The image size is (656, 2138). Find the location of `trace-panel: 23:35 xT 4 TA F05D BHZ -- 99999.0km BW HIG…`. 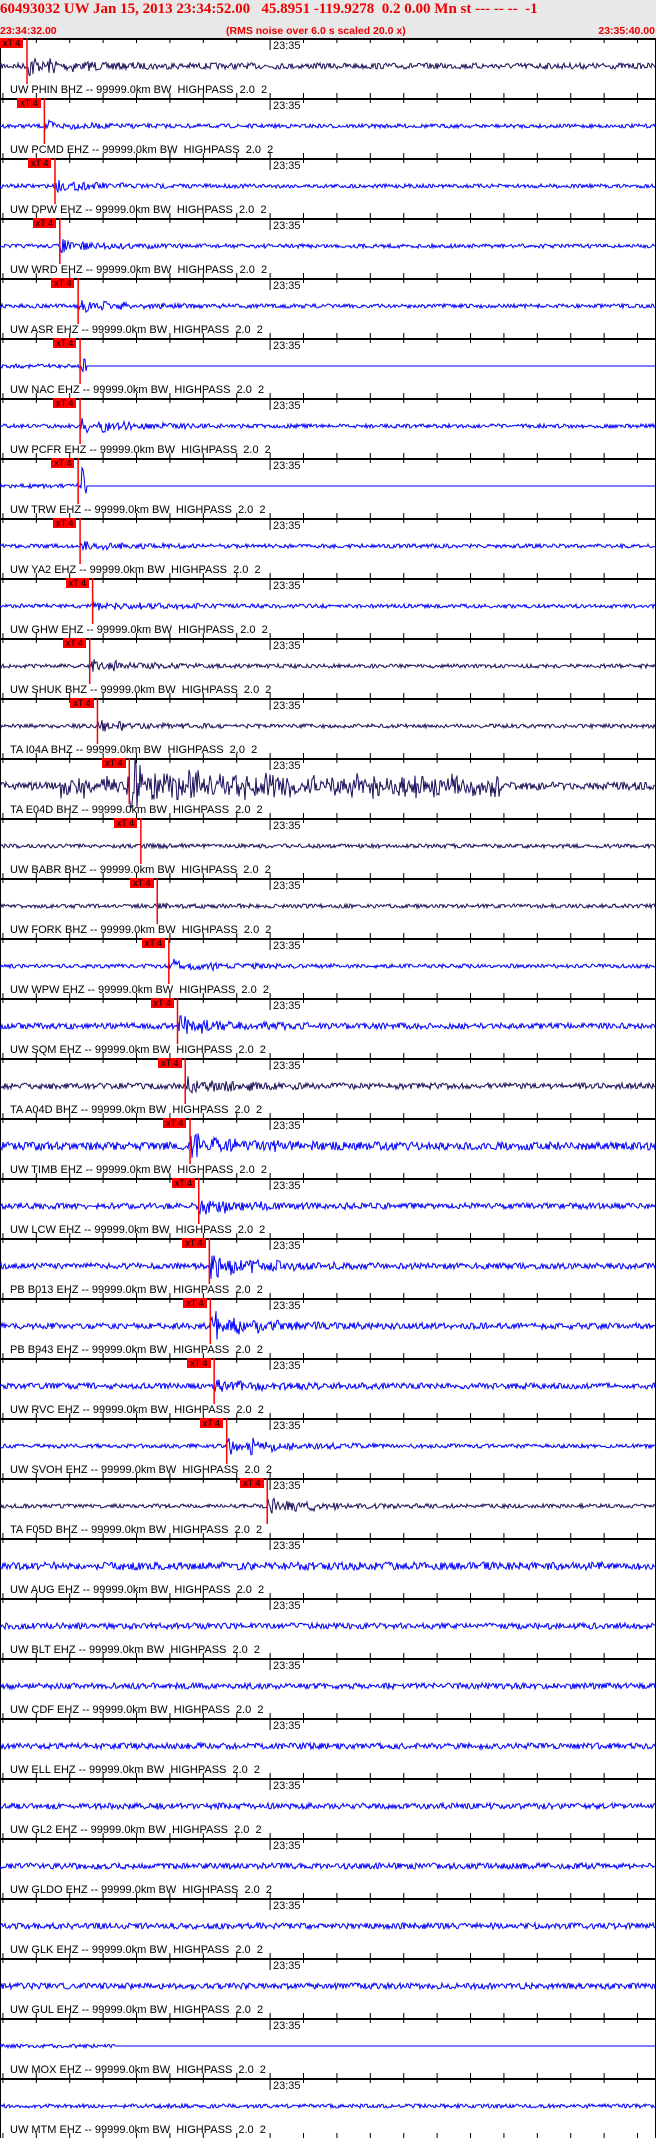

trace-panel: 23:35 xT 4 TA F05D BHZ -- 99999.0km BW HIG… is located at coordinates (328, 1508).